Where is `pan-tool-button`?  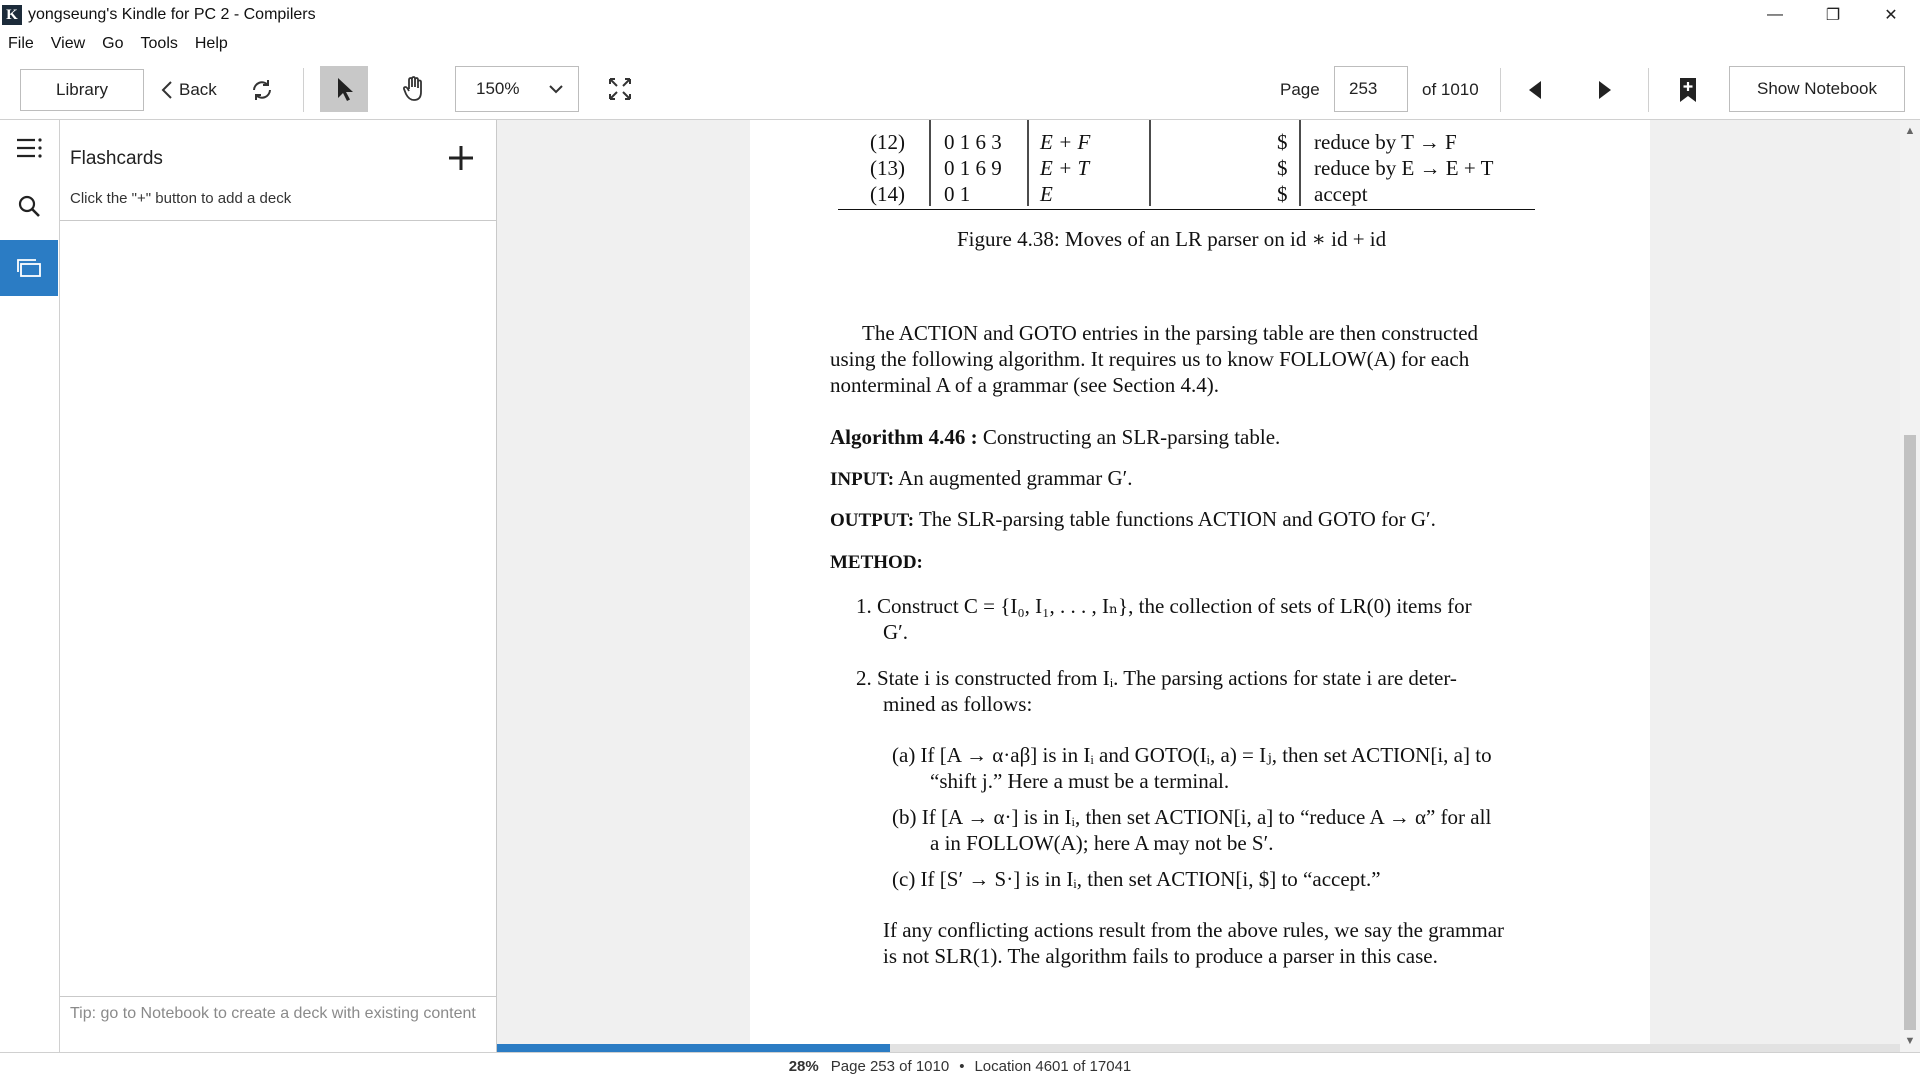 pan-tool-button is located at coordinates (414, 89).